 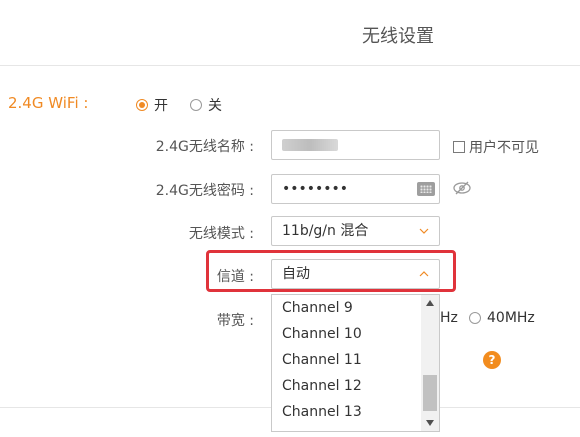 I want to click on ssid-input, so click(x=355, y=145).